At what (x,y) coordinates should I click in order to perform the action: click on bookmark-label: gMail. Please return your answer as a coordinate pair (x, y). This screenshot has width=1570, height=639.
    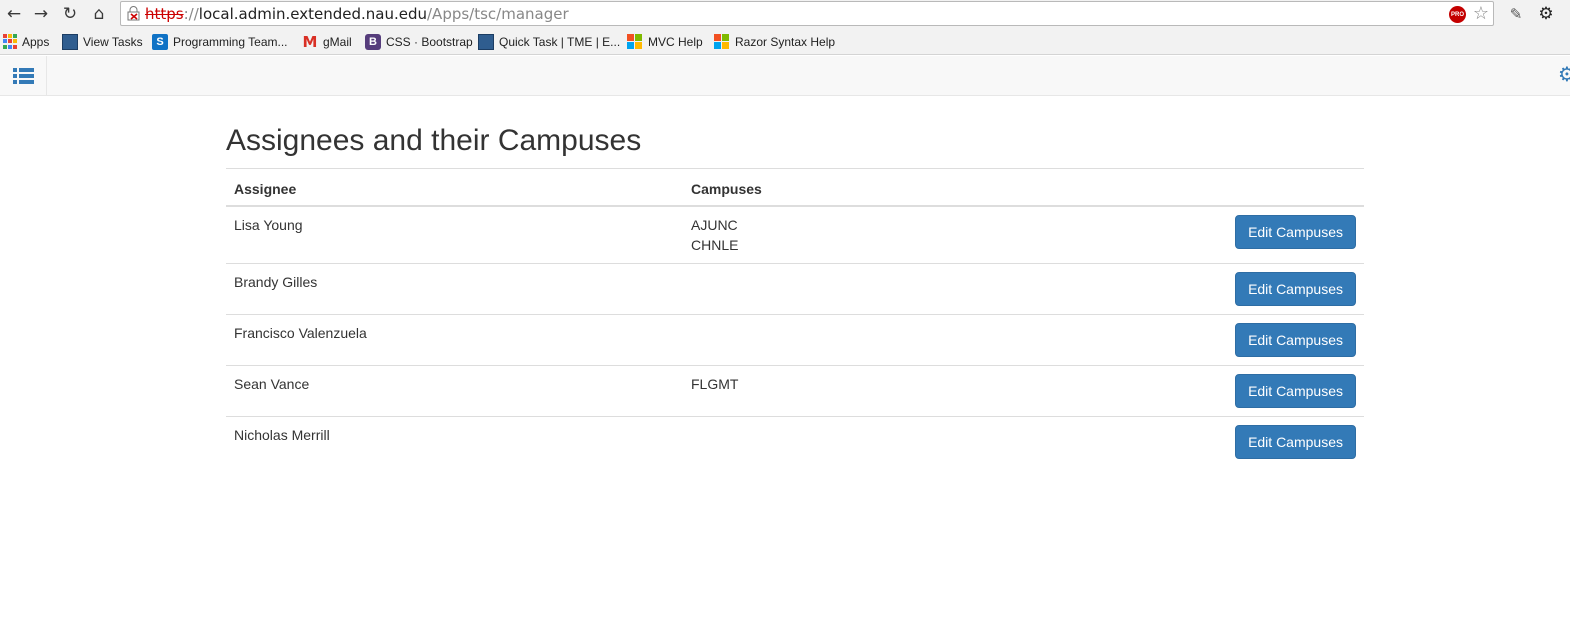
    Looking at the image, I should click on (337, 41).